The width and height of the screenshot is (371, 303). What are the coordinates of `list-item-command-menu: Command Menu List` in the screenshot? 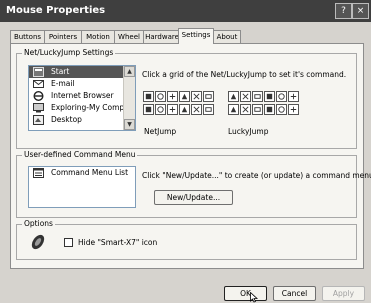 It's located at (82, 173).